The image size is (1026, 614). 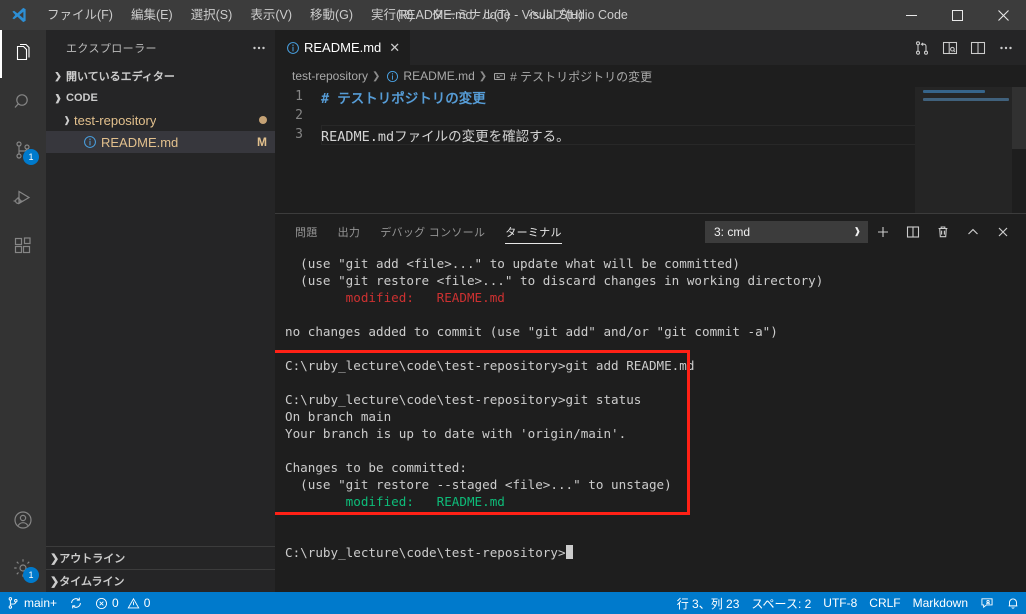 I want to click on activity-source-control-icon: 1, so click(x=23, y=150).